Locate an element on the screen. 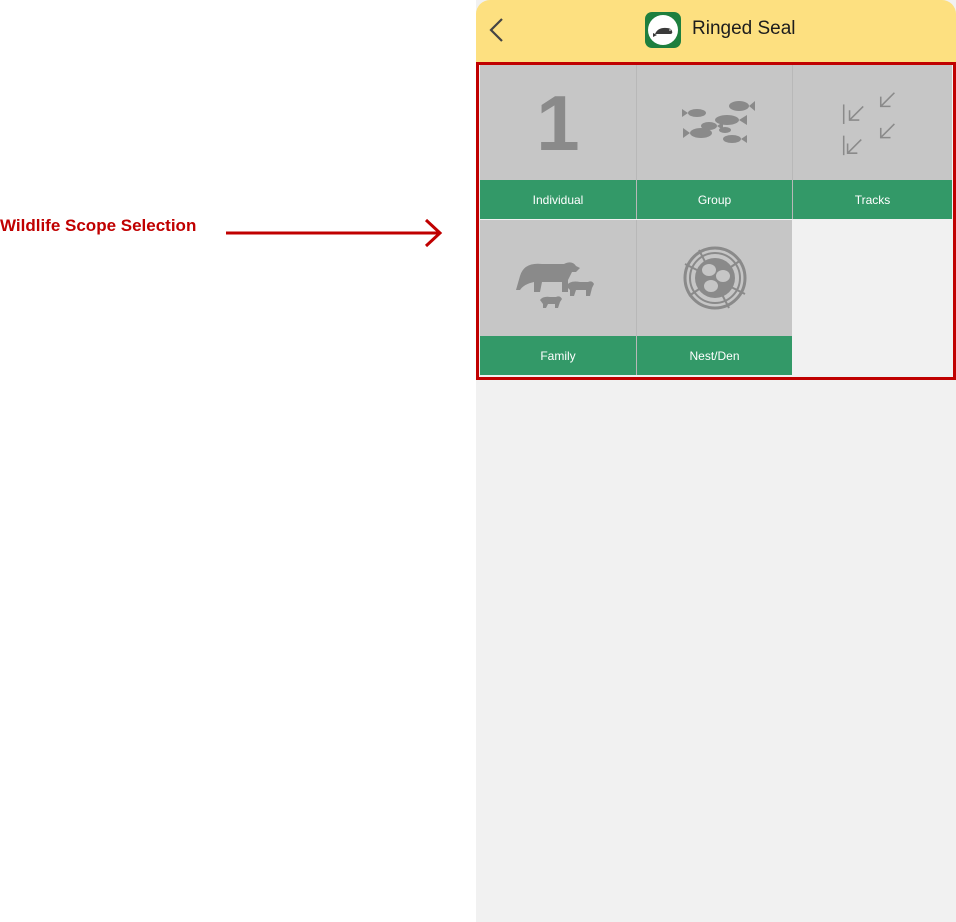 This screenshot has width=956, height=922. scope-option-label: Family is located at coordinates (558, 355).